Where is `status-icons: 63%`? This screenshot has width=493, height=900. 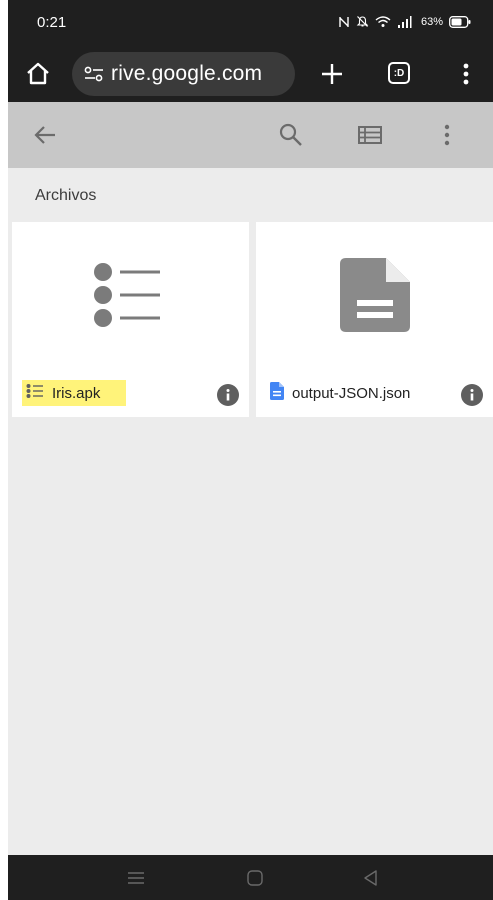 status-icons: 63% is located at coordinates (404, 21).